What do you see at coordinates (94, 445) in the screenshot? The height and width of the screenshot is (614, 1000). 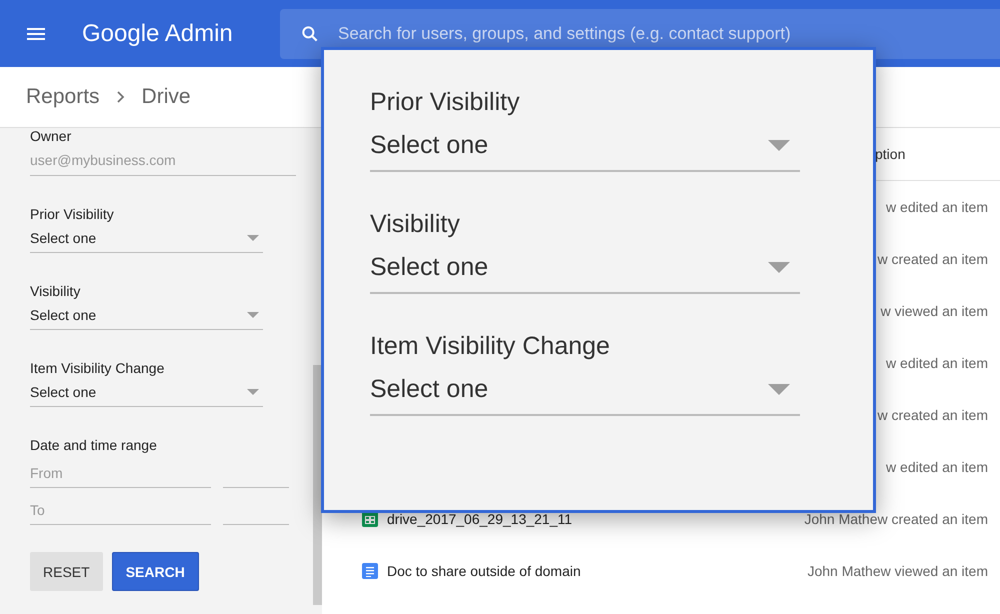 I see `field-label: Date and time range` at bounding box center [94, 445].